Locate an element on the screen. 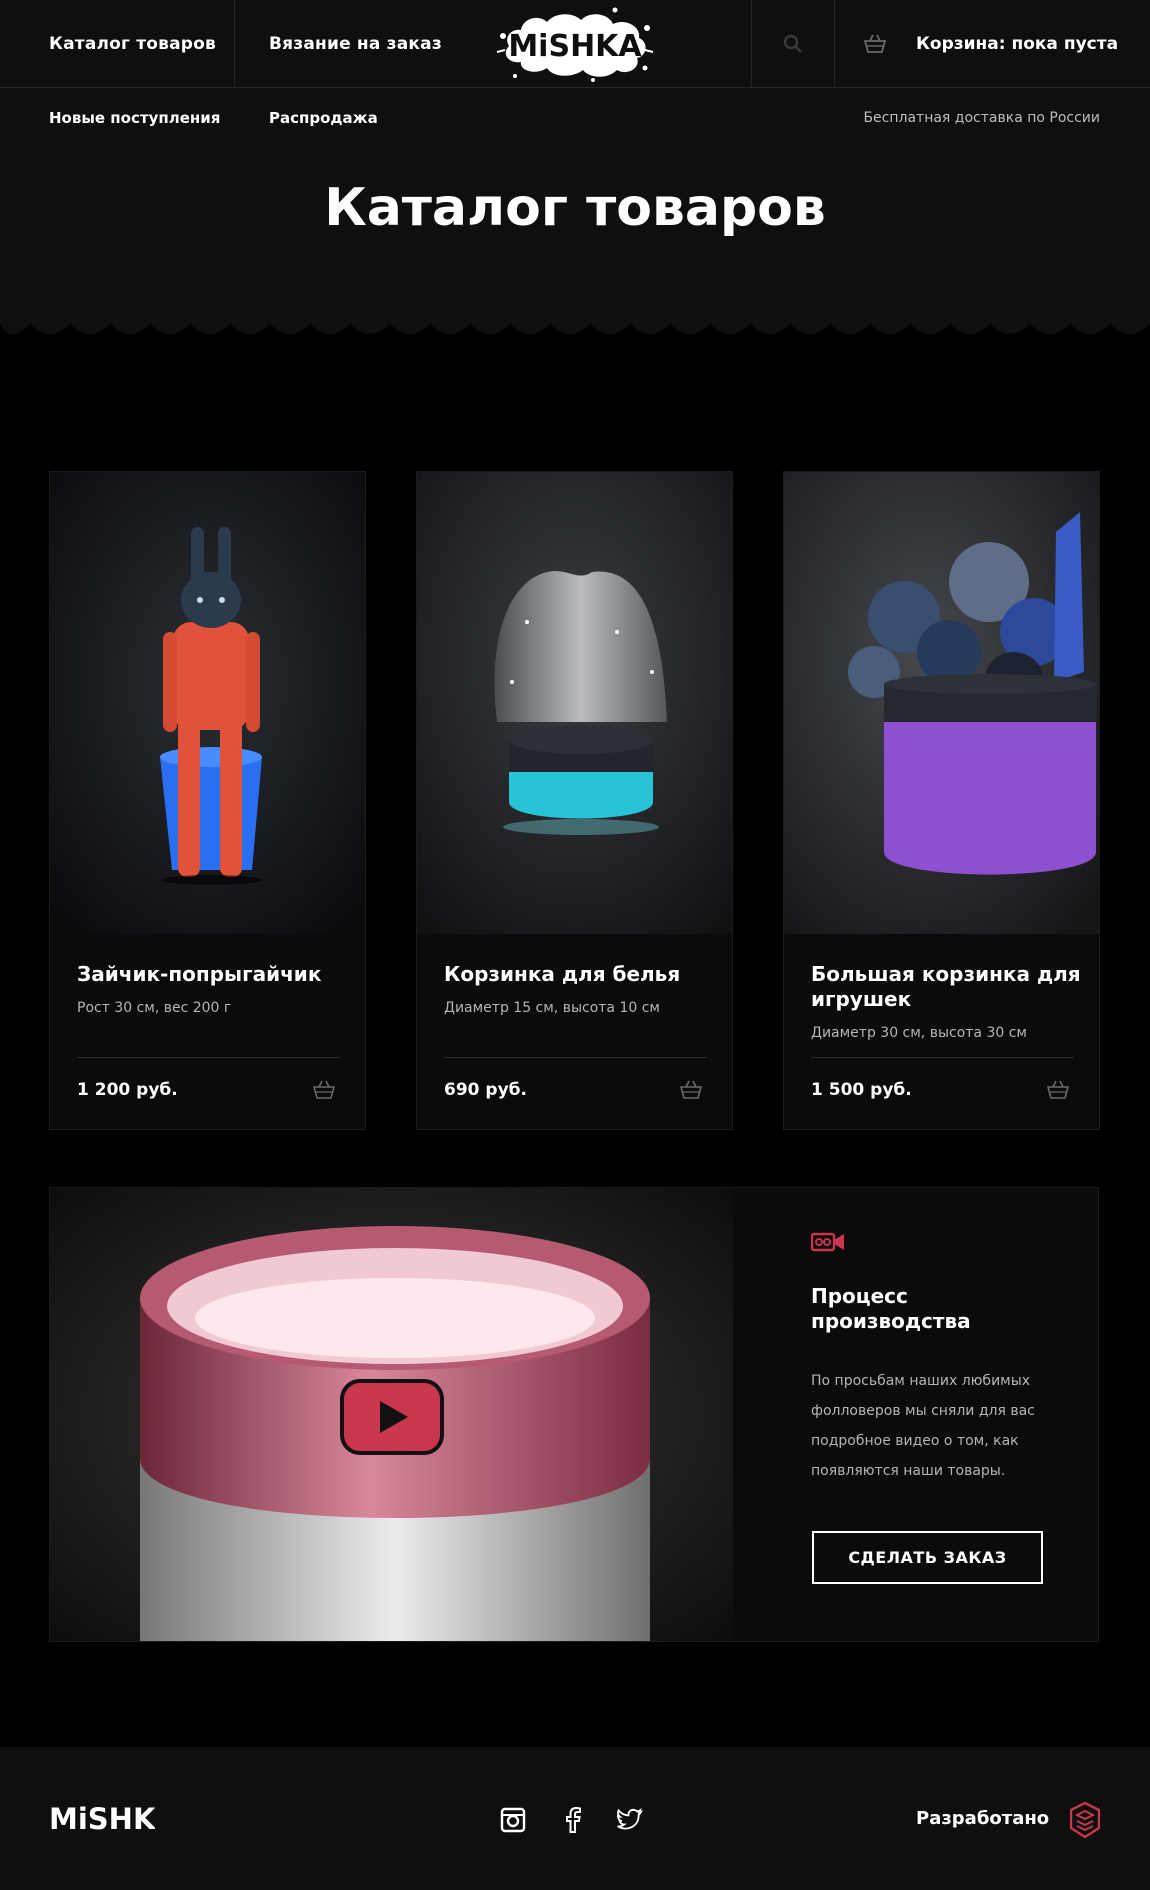  product-price: 1 500 руб. is located at coordinates (861, 1090).